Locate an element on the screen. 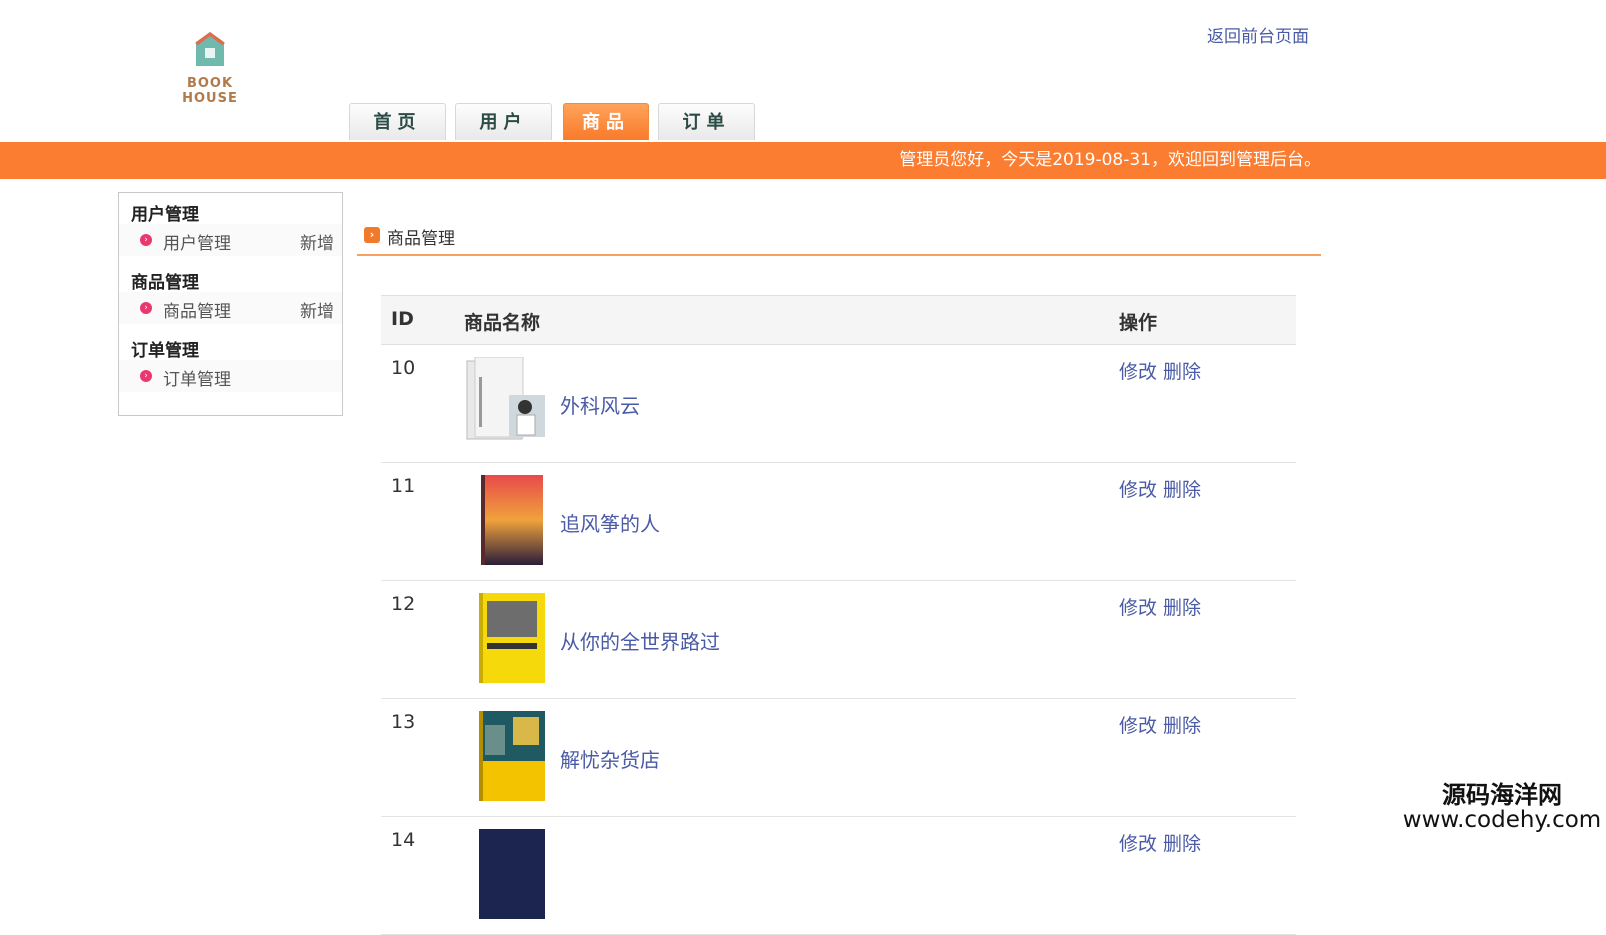  table-row: 10 外科风云 修改 删除 is located at coordinates (838, 404).